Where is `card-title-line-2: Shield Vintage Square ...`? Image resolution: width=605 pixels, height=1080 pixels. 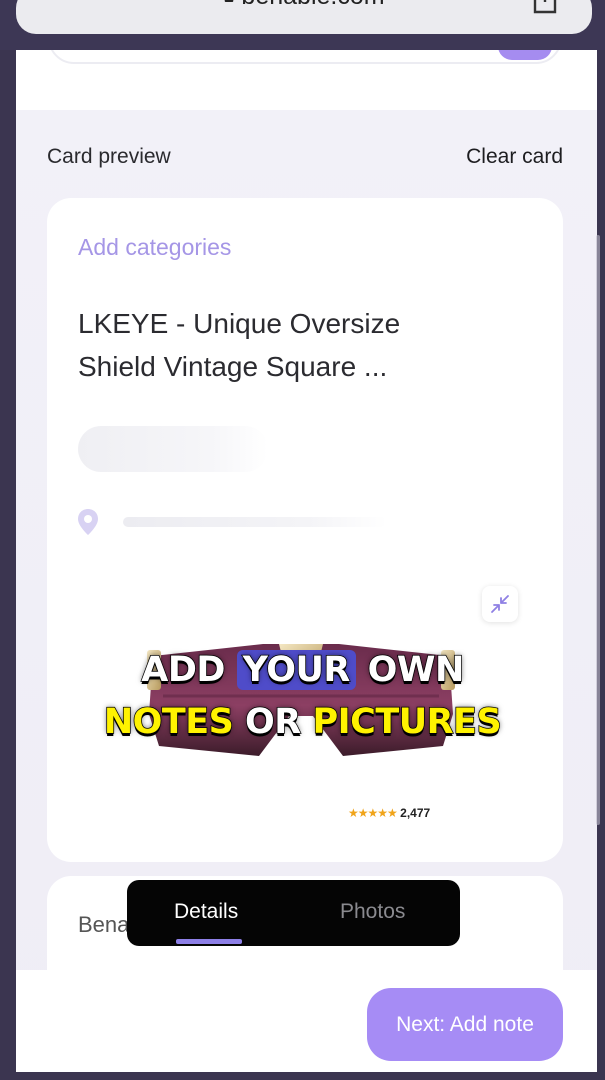 card-title-line-2: Shield Vintage Square ... is located at coordinates (233, 366).